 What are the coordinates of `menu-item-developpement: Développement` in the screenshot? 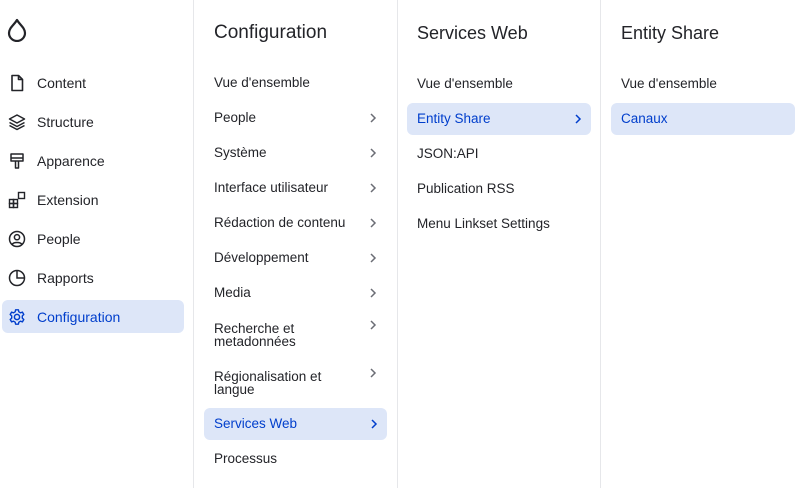 It's located at (295, 258).